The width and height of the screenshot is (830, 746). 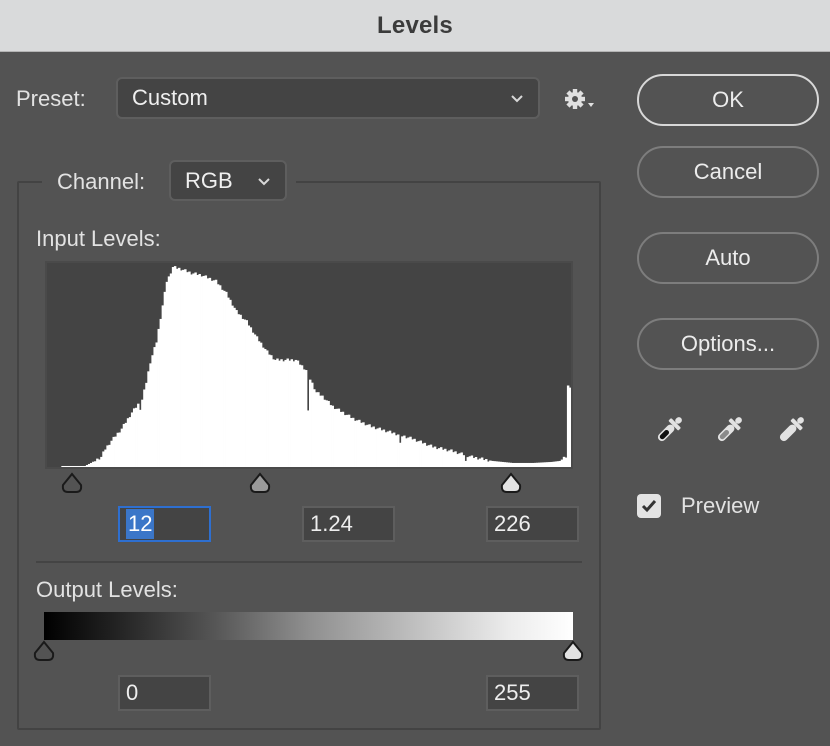 What do you see at coordinates (164, 693) in the screenshot?
I see `output-black-field: 0` at bounding box center [164, 693].